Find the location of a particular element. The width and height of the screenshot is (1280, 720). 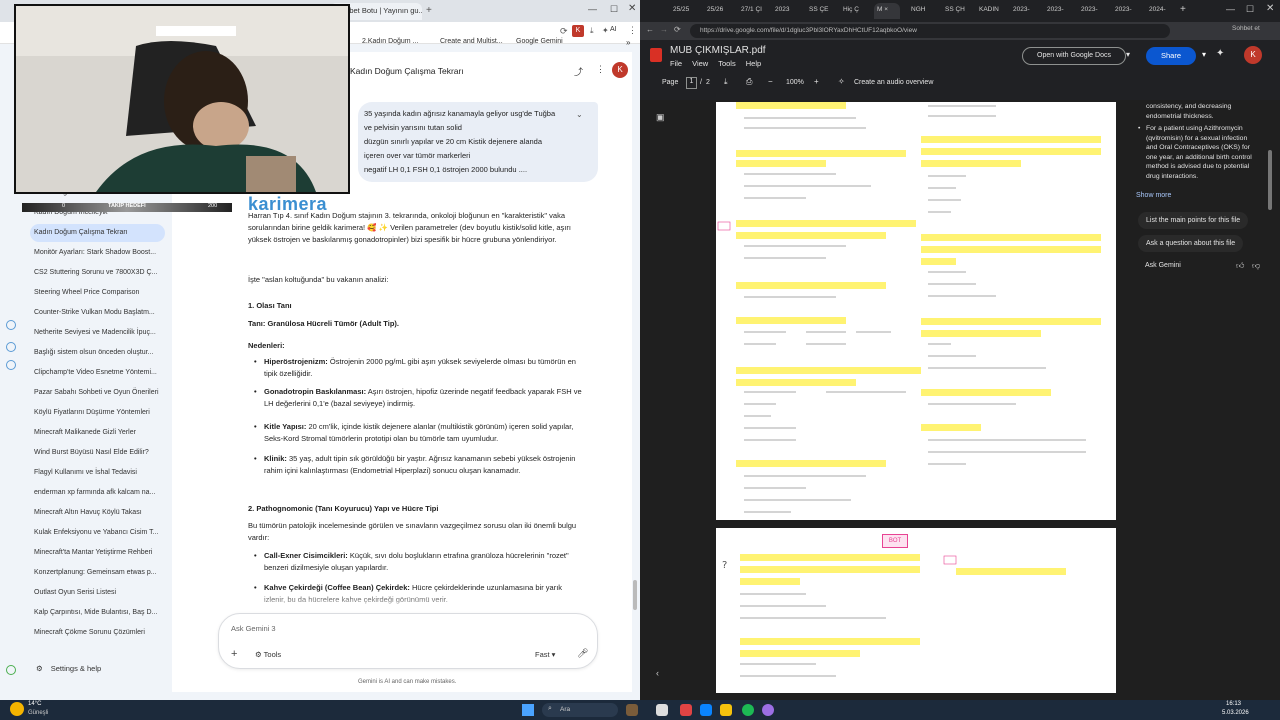

download-icon: ⤓ is located at coordinates (592, 31).